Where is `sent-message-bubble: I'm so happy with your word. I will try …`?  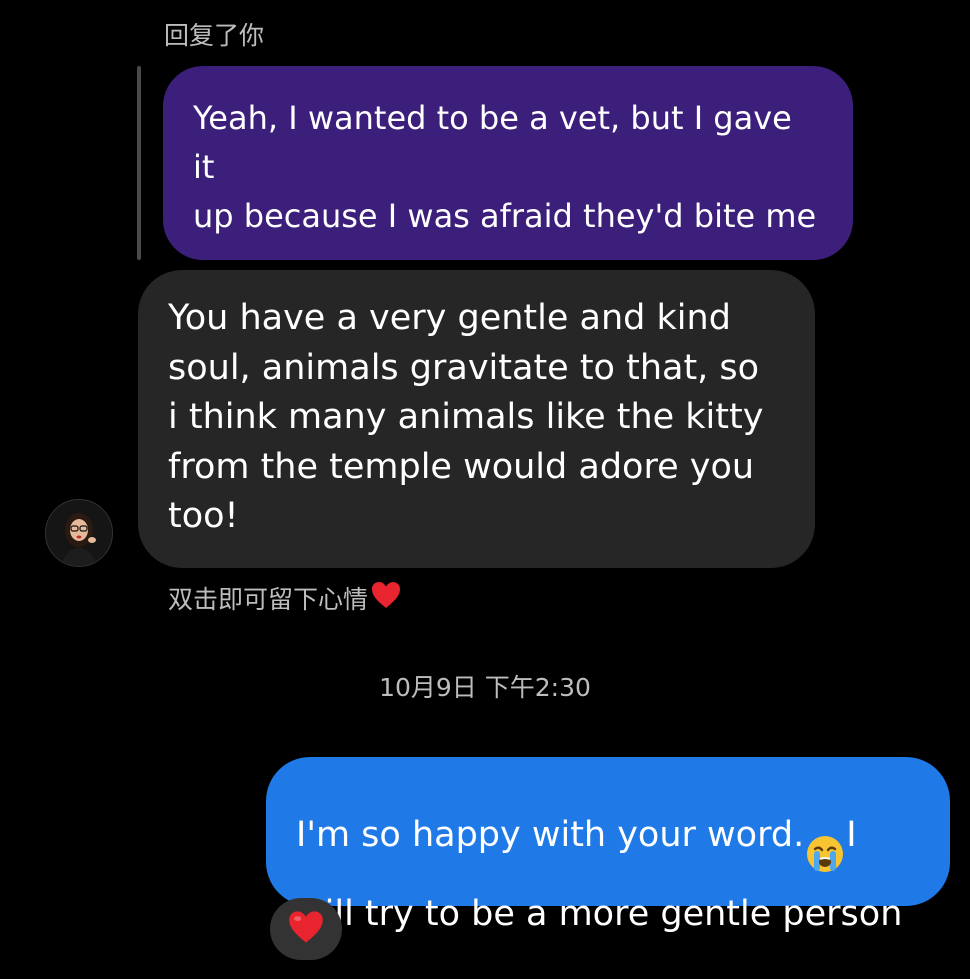
sent-message-bubble: I'm so happy with your word. I will try … is located at coordinates (608, 845).